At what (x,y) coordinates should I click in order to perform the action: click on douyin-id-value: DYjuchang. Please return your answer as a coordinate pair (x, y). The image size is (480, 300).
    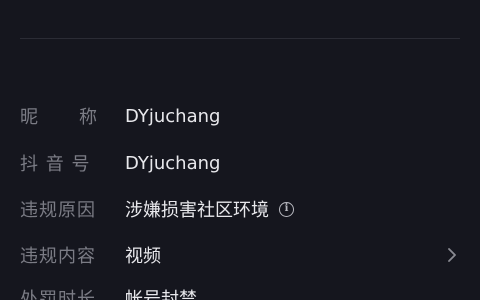
    Looking at the image, I should click on (173, 163).